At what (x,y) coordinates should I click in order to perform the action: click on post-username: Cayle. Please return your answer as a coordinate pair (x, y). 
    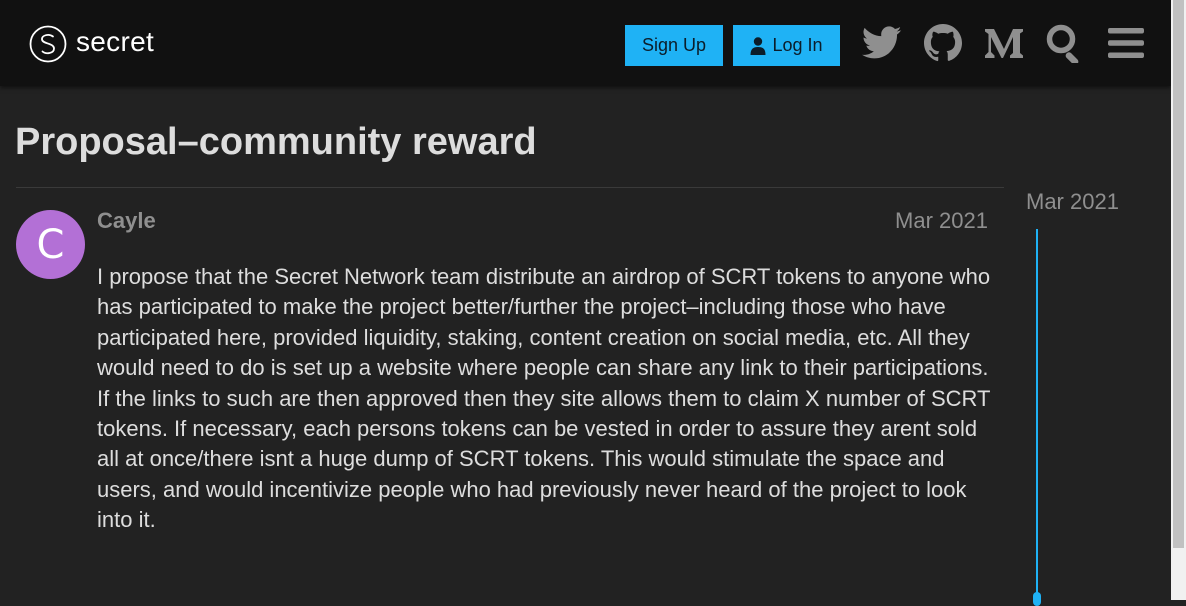
    Looking at the image, I should click on (126, 221).